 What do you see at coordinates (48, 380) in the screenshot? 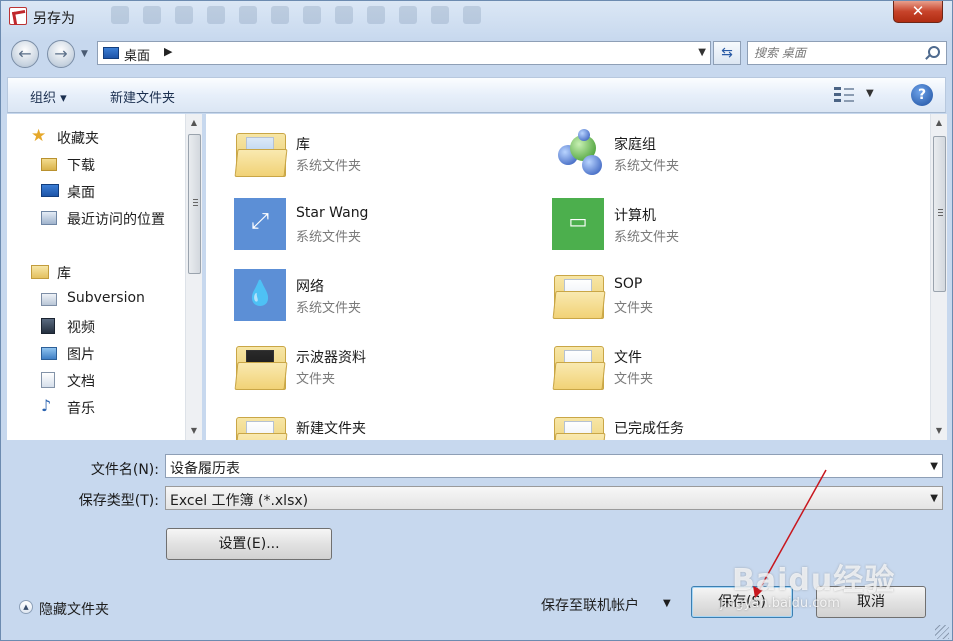
I see `documents-library-icon` at bounding box center [48, 380].